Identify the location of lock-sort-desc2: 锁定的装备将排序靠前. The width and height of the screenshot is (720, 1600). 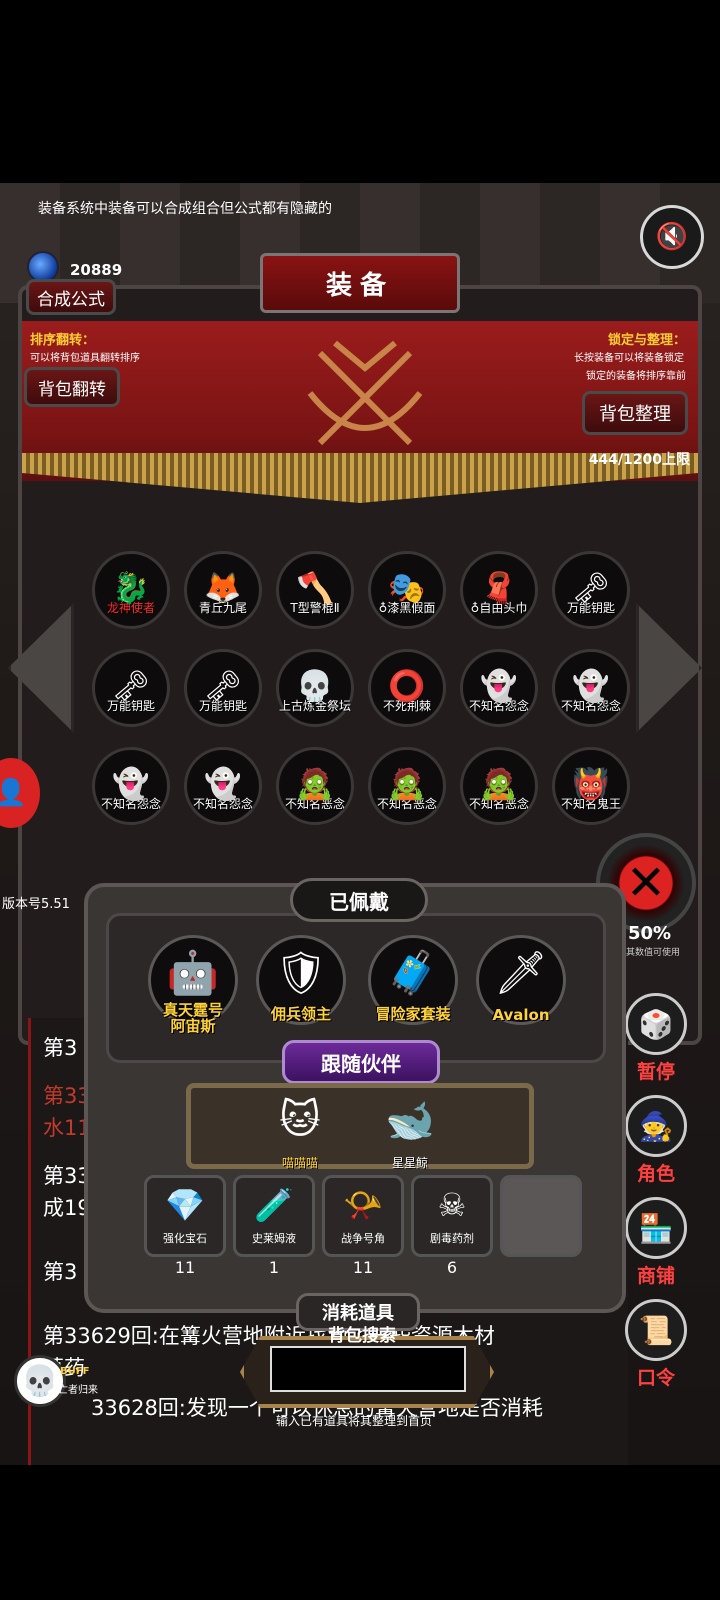
(636, 376).